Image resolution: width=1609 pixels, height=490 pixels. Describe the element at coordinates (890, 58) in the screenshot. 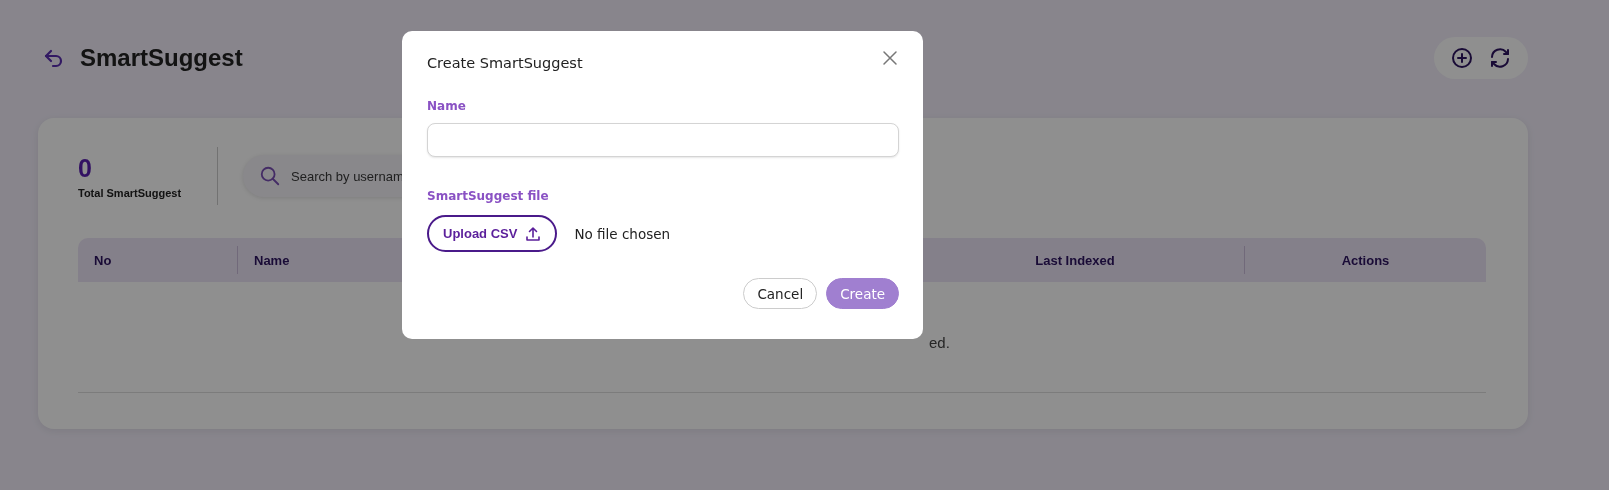

I see `close-icon` at that location.